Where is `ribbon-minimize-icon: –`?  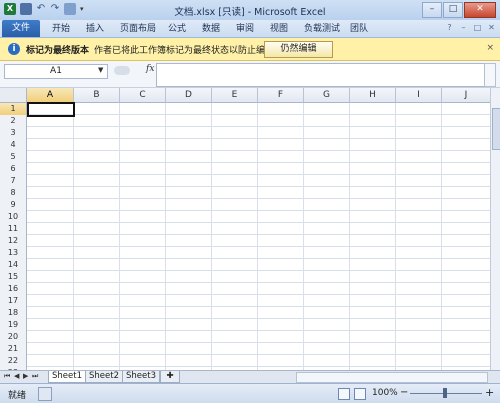 ribbon-minimize-icon: – is located at coordinates (463, 27).